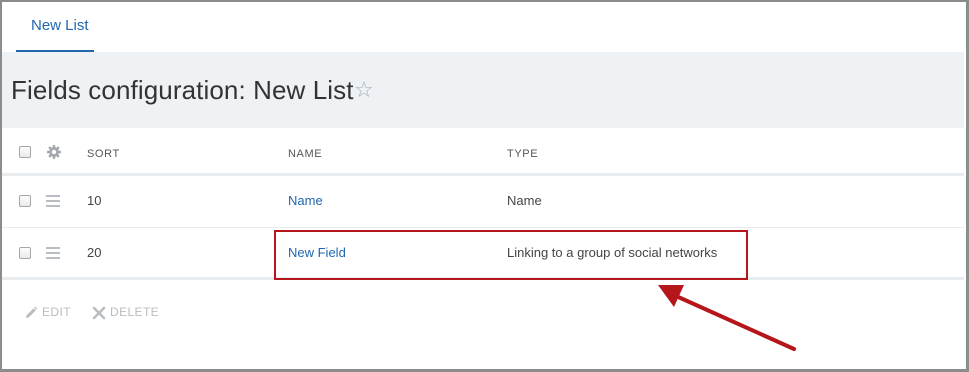  Describe the element at coordinates (60, 25) in the screenshot. I see `tab-label: New List` at that location.